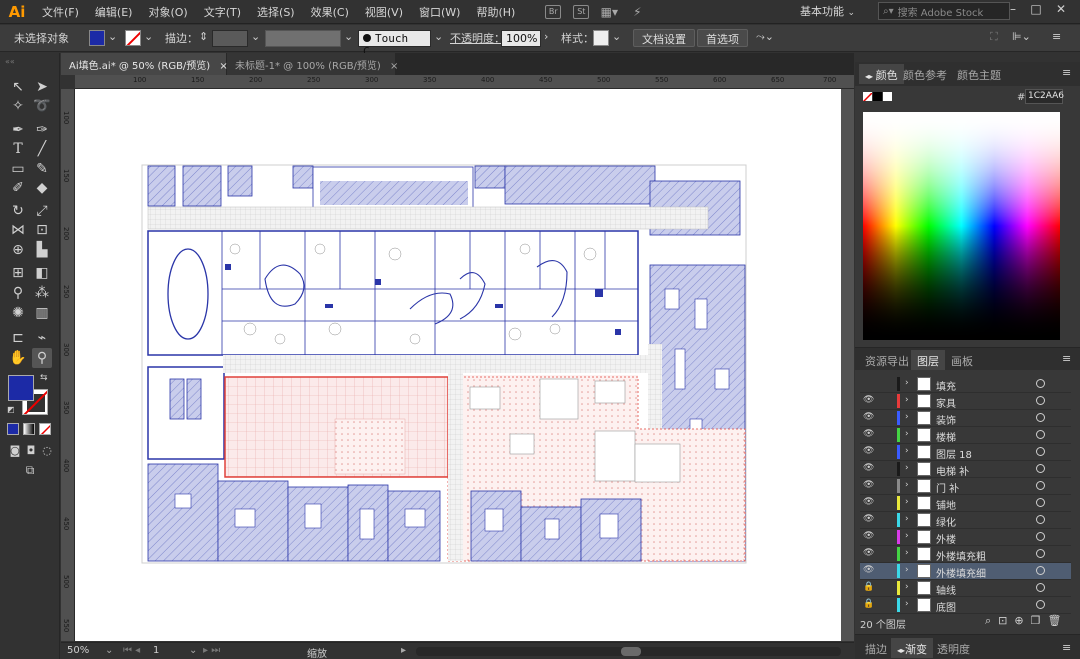 This screenshot has height=659, width=1080. Describe the element at coordinates (403, 650) in the screenshot. I see `status-menu-icon: ▸` at that location.